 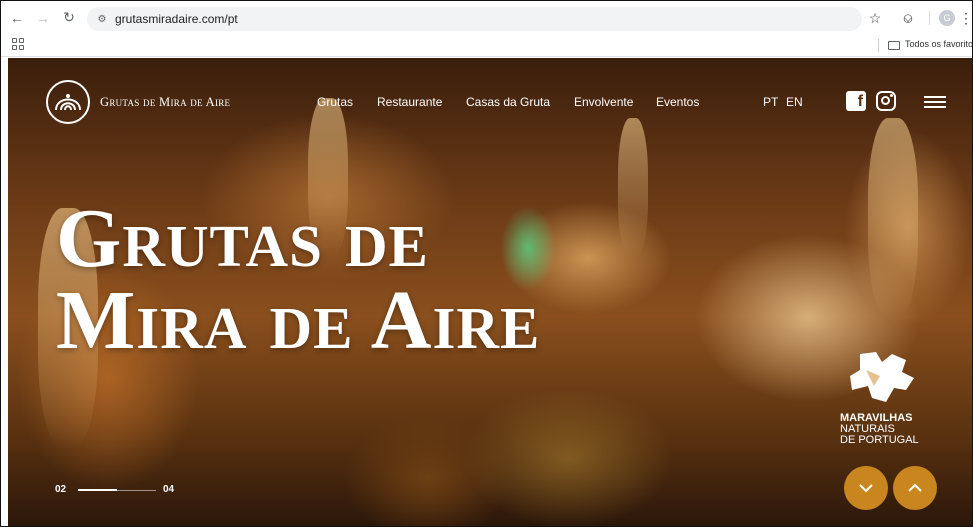 I want to click on hero-title-line: Grutas de, so click(x=242, y=238).